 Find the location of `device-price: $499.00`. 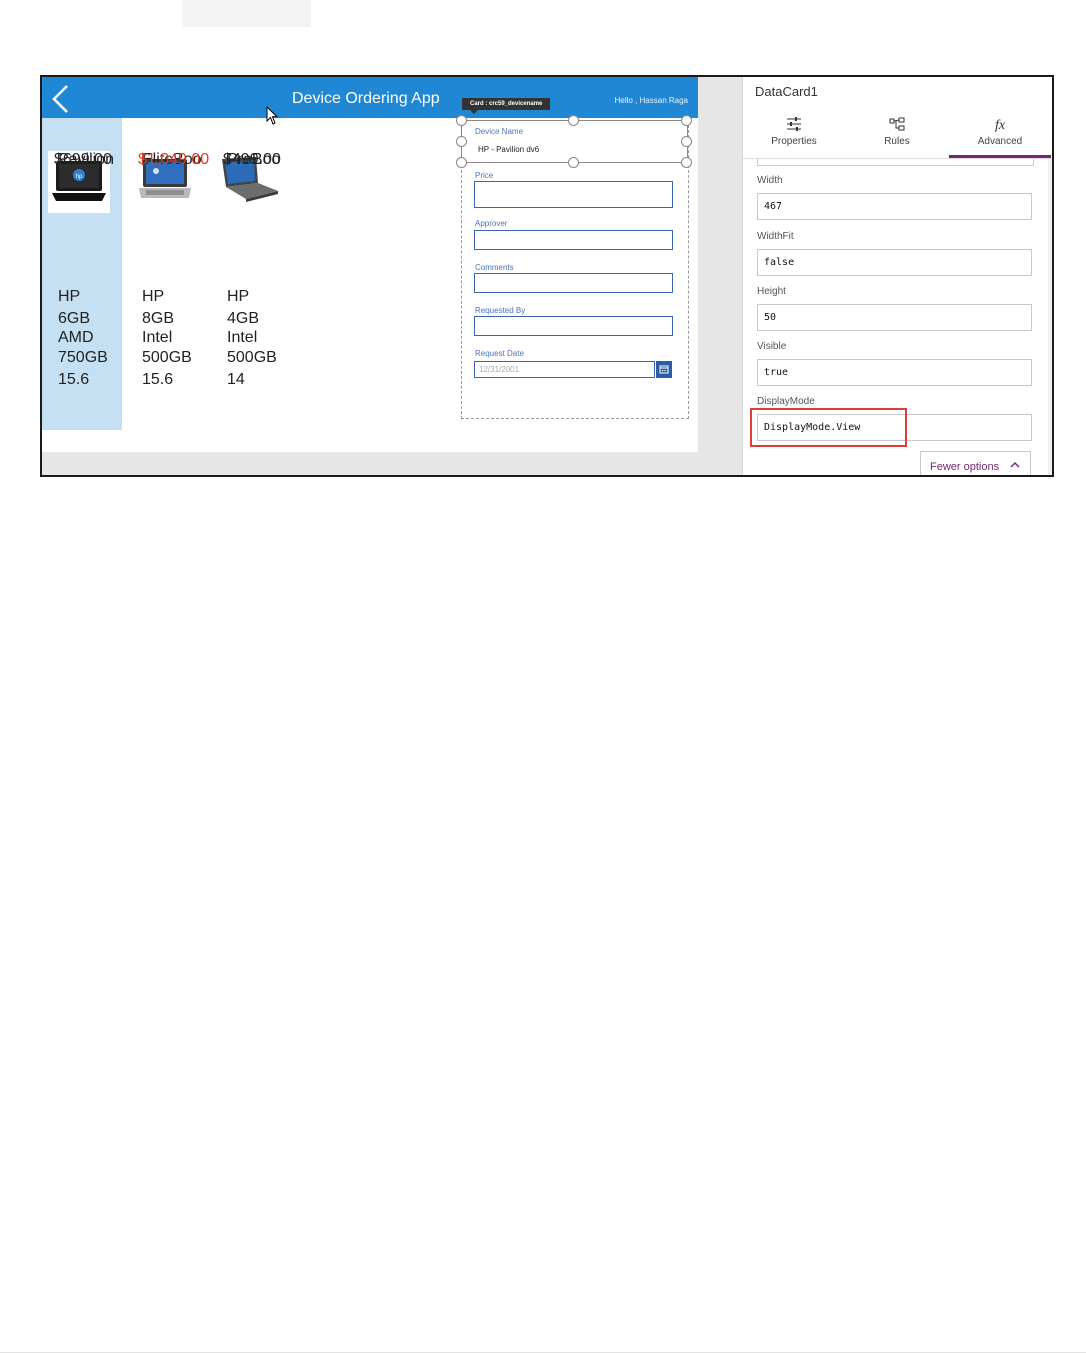

device-price: $499.00 is located at coordinates (252, 159).